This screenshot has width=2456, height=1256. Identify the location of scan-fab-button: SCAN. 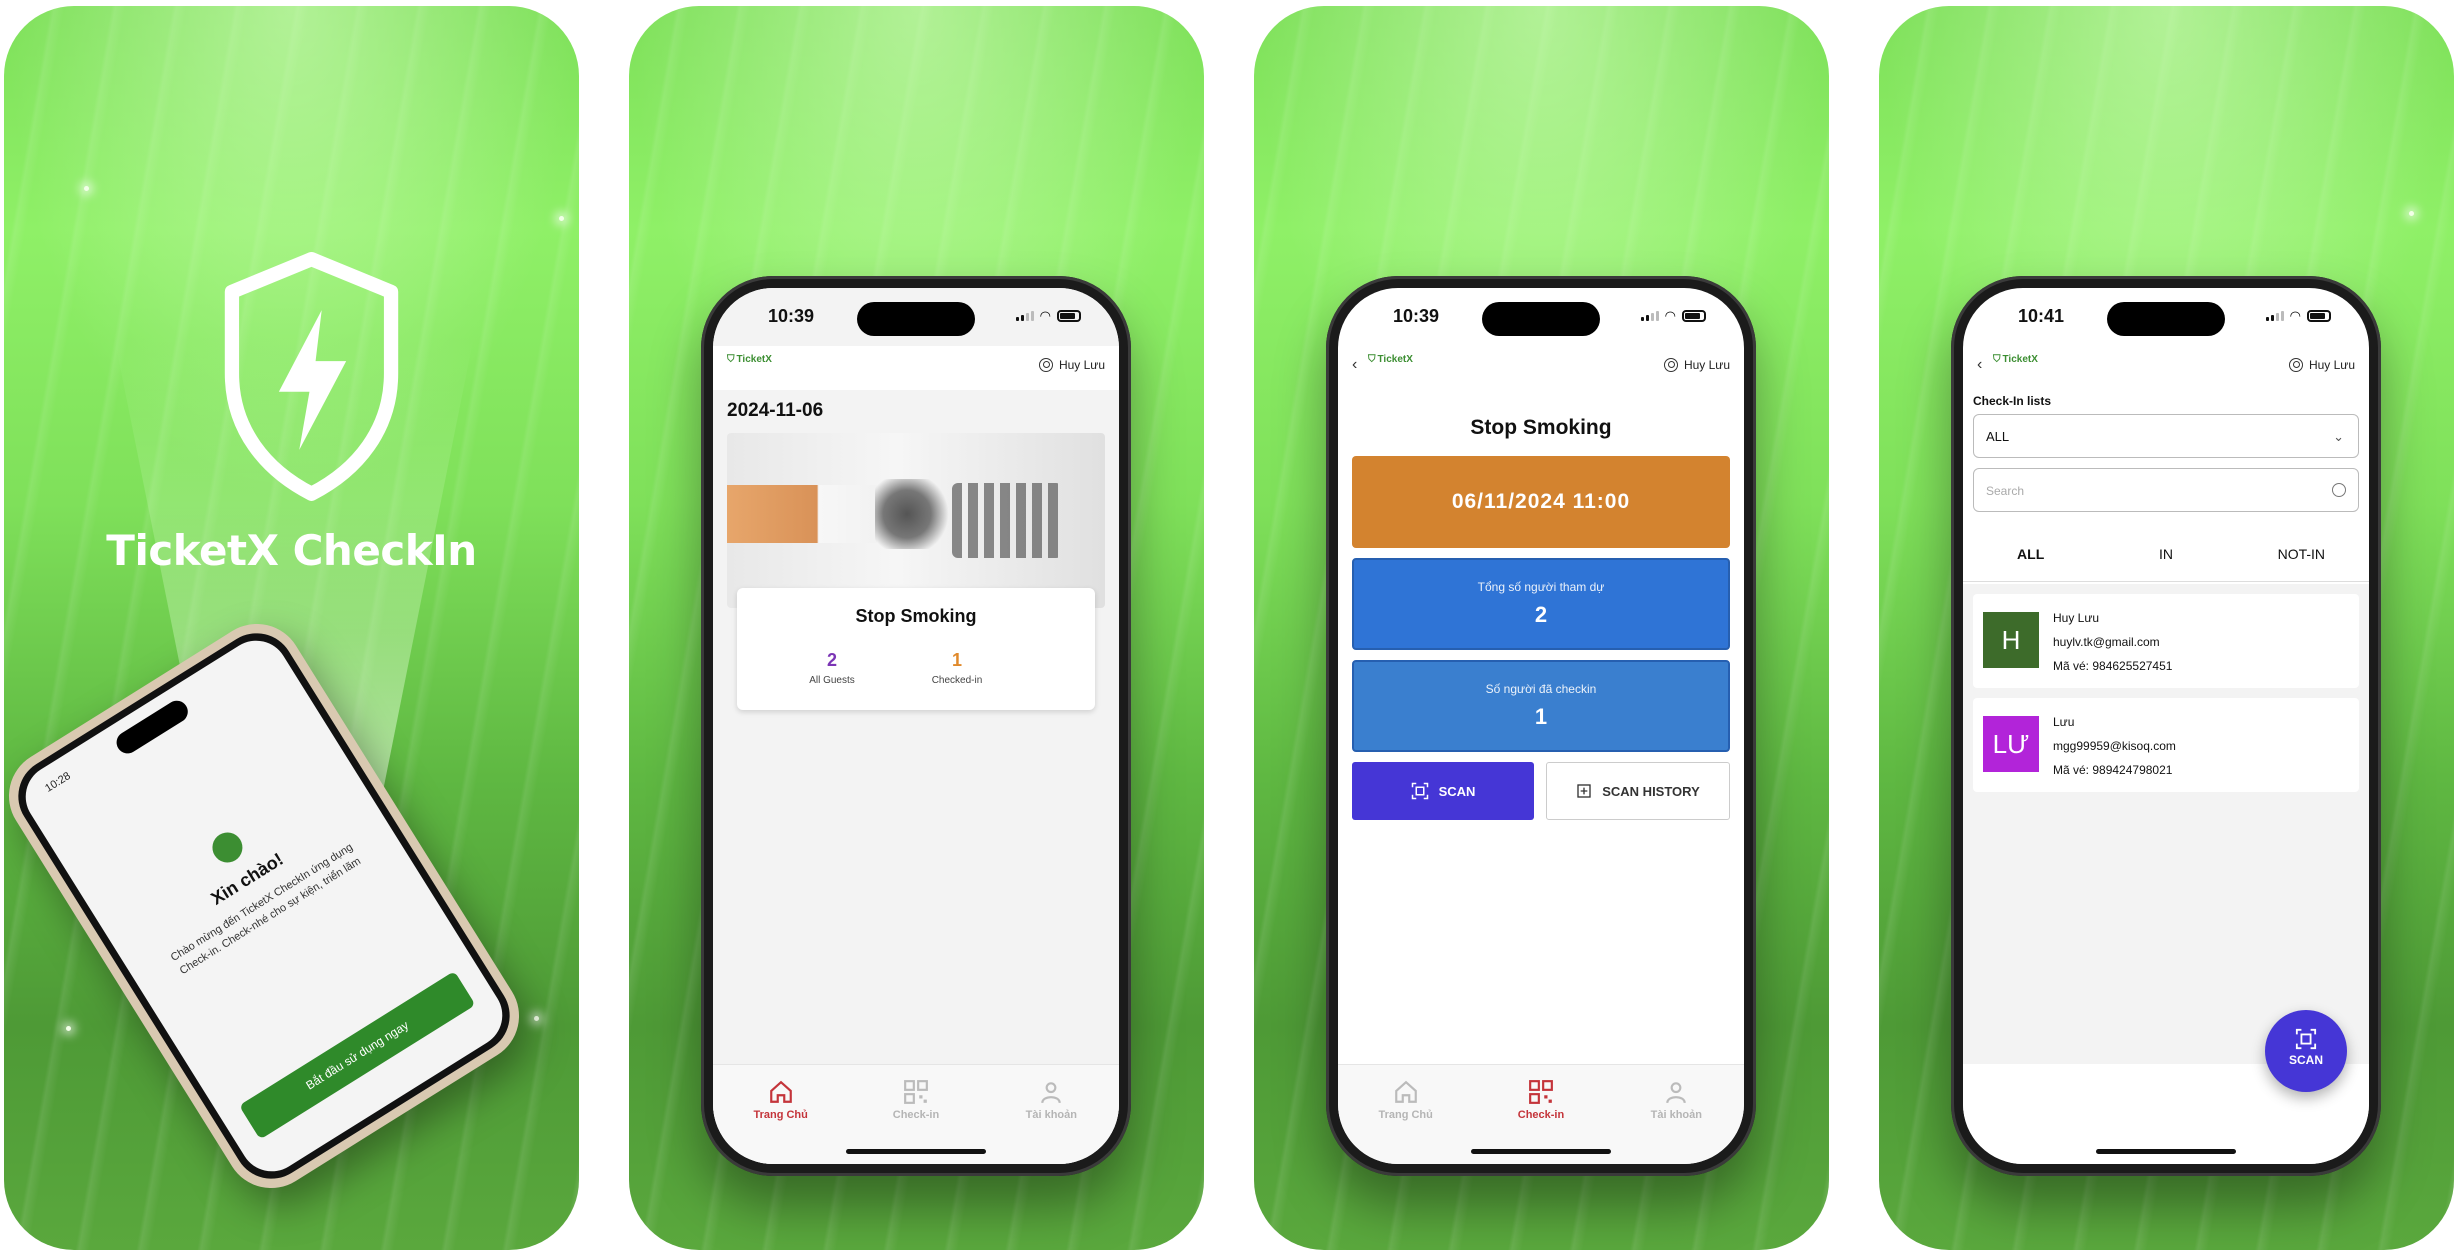
(2306, 1051).